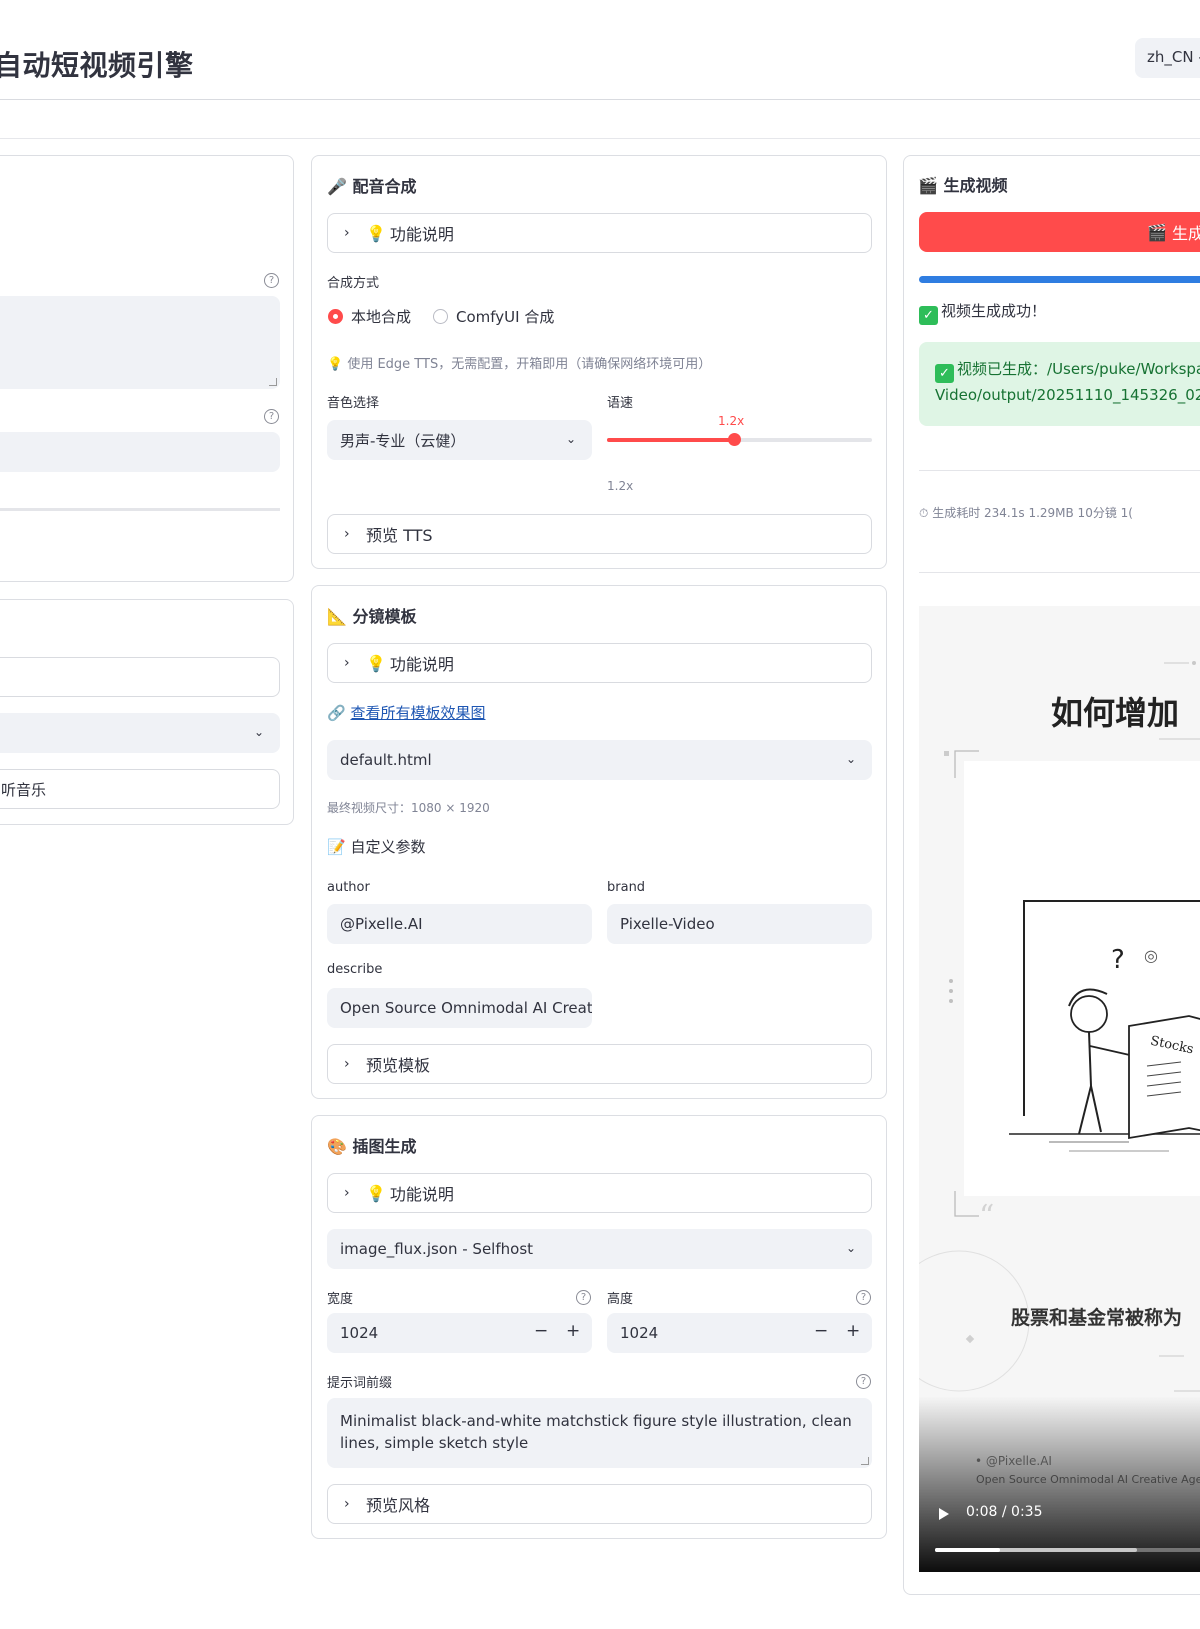 Image resolution: width=1200 pixels, height=1629 pixels. What do you see at coordinates (381, 316) in the screenshot?
I see `radio-local-label: 本地合成` at bounding box center [381, 316].